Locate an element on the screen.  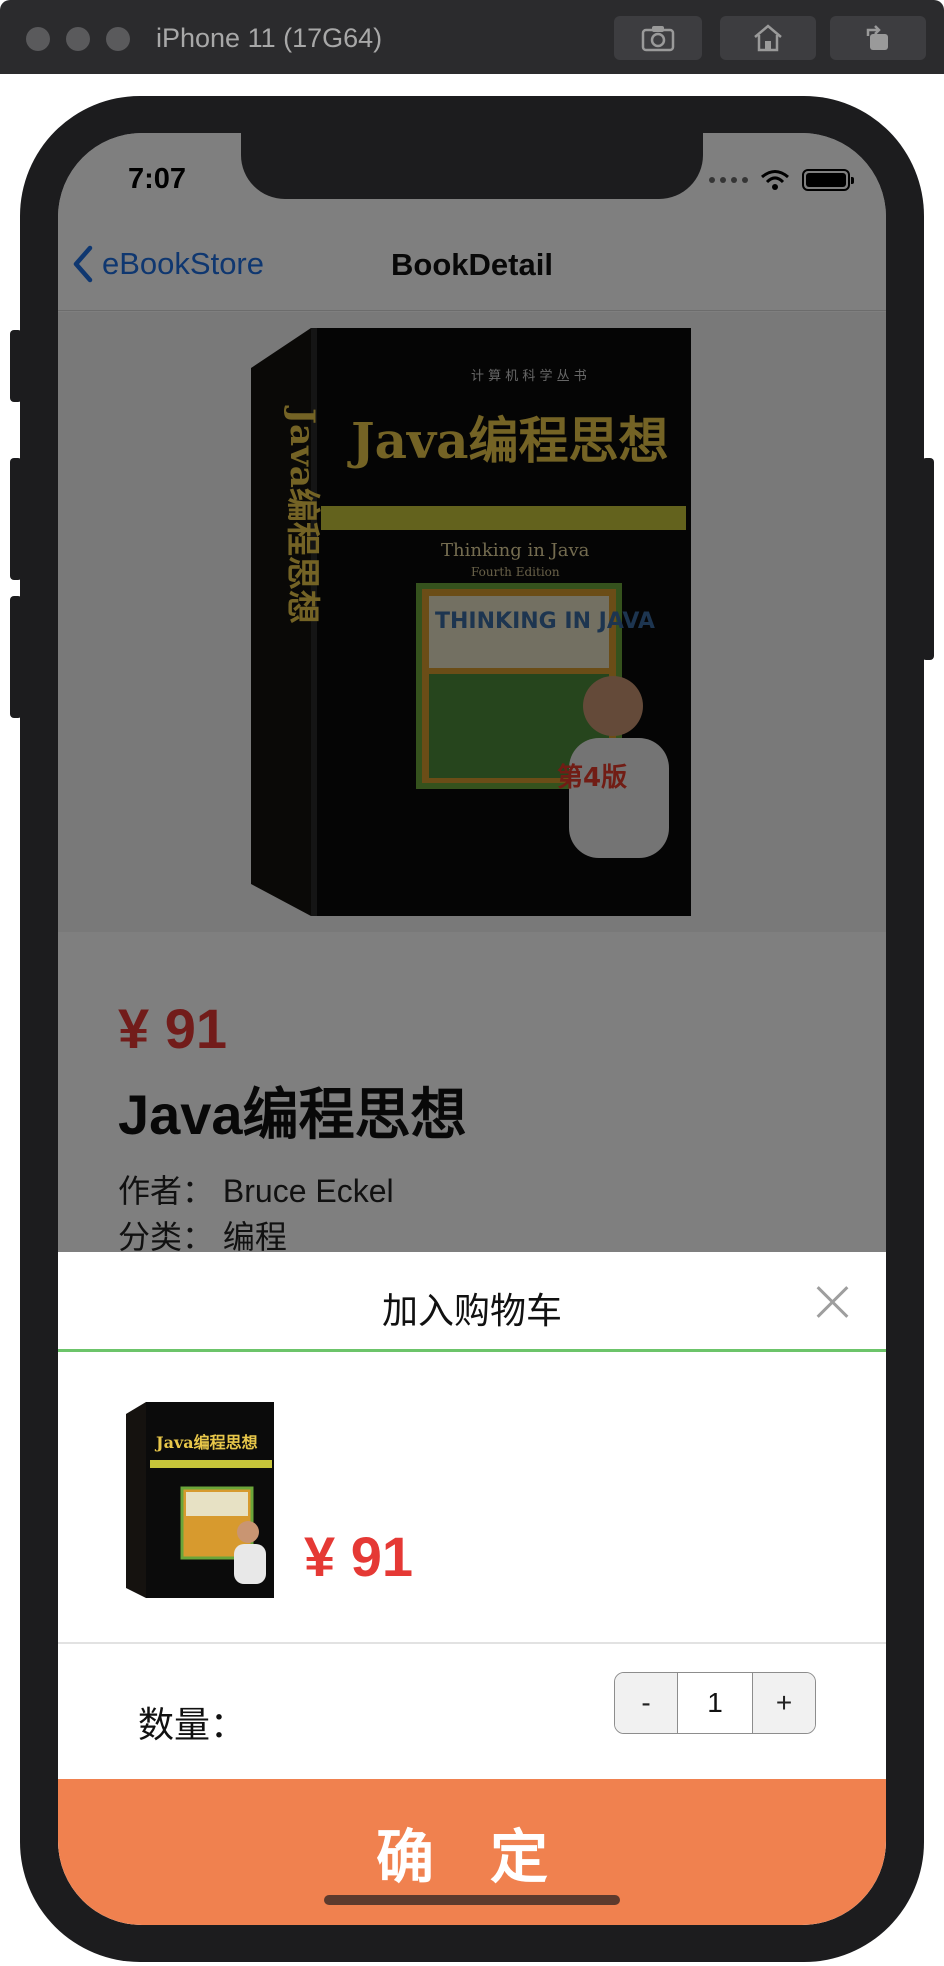
quantity-label: 数量： is located at coordinates (192, 1724).